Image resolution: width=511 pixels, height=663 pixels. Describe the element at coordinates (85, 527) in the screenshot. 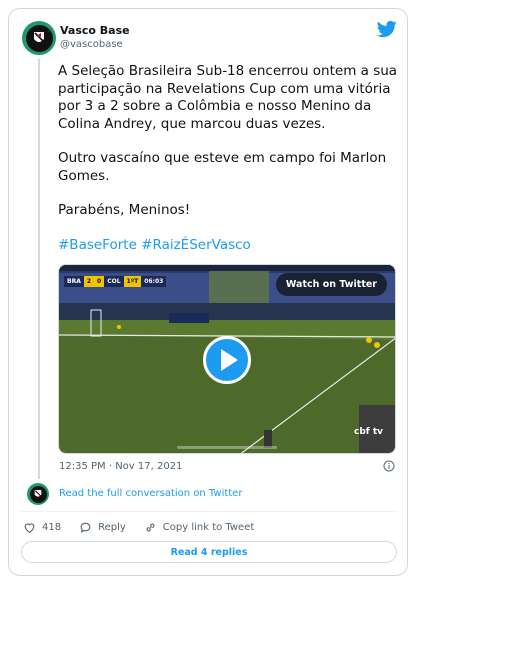

I see `reply-bubble-icon` at that location.